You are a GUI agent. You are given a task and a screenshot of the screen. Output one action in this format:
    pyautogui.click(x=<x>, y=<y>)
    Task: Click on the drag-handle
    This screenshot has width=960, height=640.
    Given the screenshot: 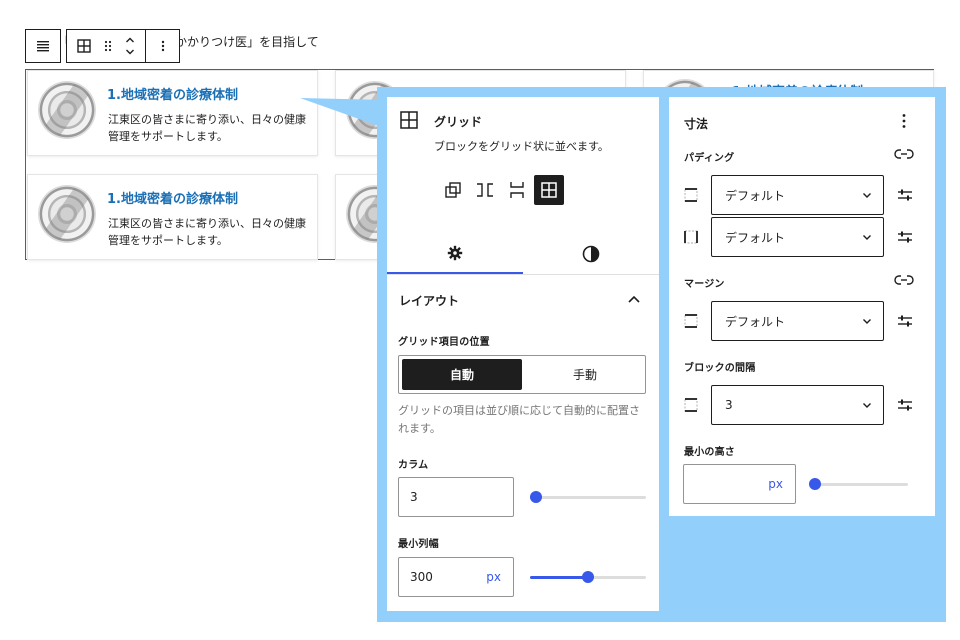 What is the action you would take?
    pyautogui.click(x=108, y=46)
    